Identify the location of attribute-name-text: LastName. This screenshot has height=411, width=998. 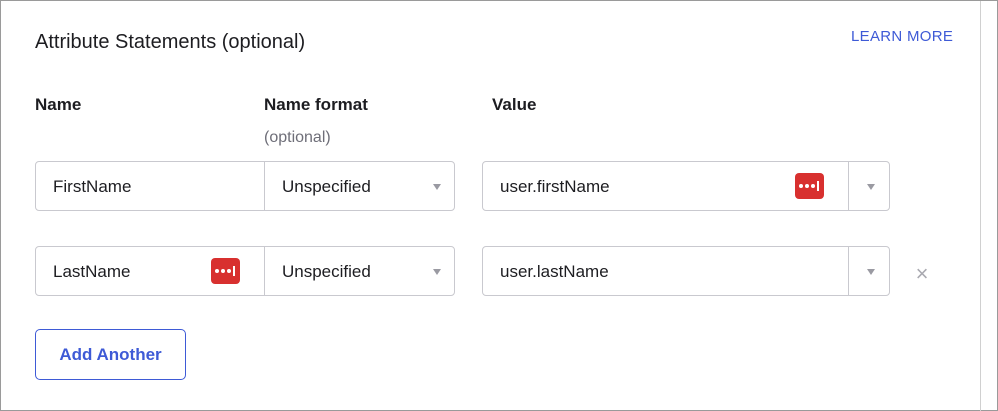
(92, 271).